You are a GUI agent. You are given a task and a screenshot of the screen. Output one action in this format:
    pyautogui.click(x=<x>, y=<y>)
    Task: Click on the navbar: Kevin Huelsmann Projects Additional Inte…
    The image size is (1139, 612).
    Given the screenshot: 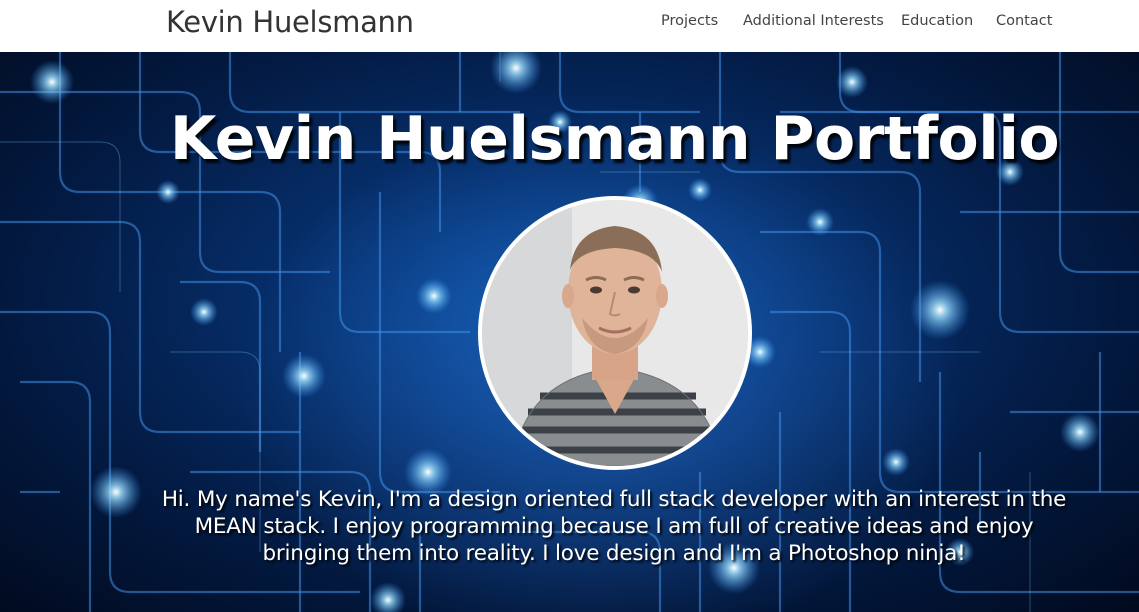 What is the action you would take?
    pyautogui.click(x=569, y=26)
    